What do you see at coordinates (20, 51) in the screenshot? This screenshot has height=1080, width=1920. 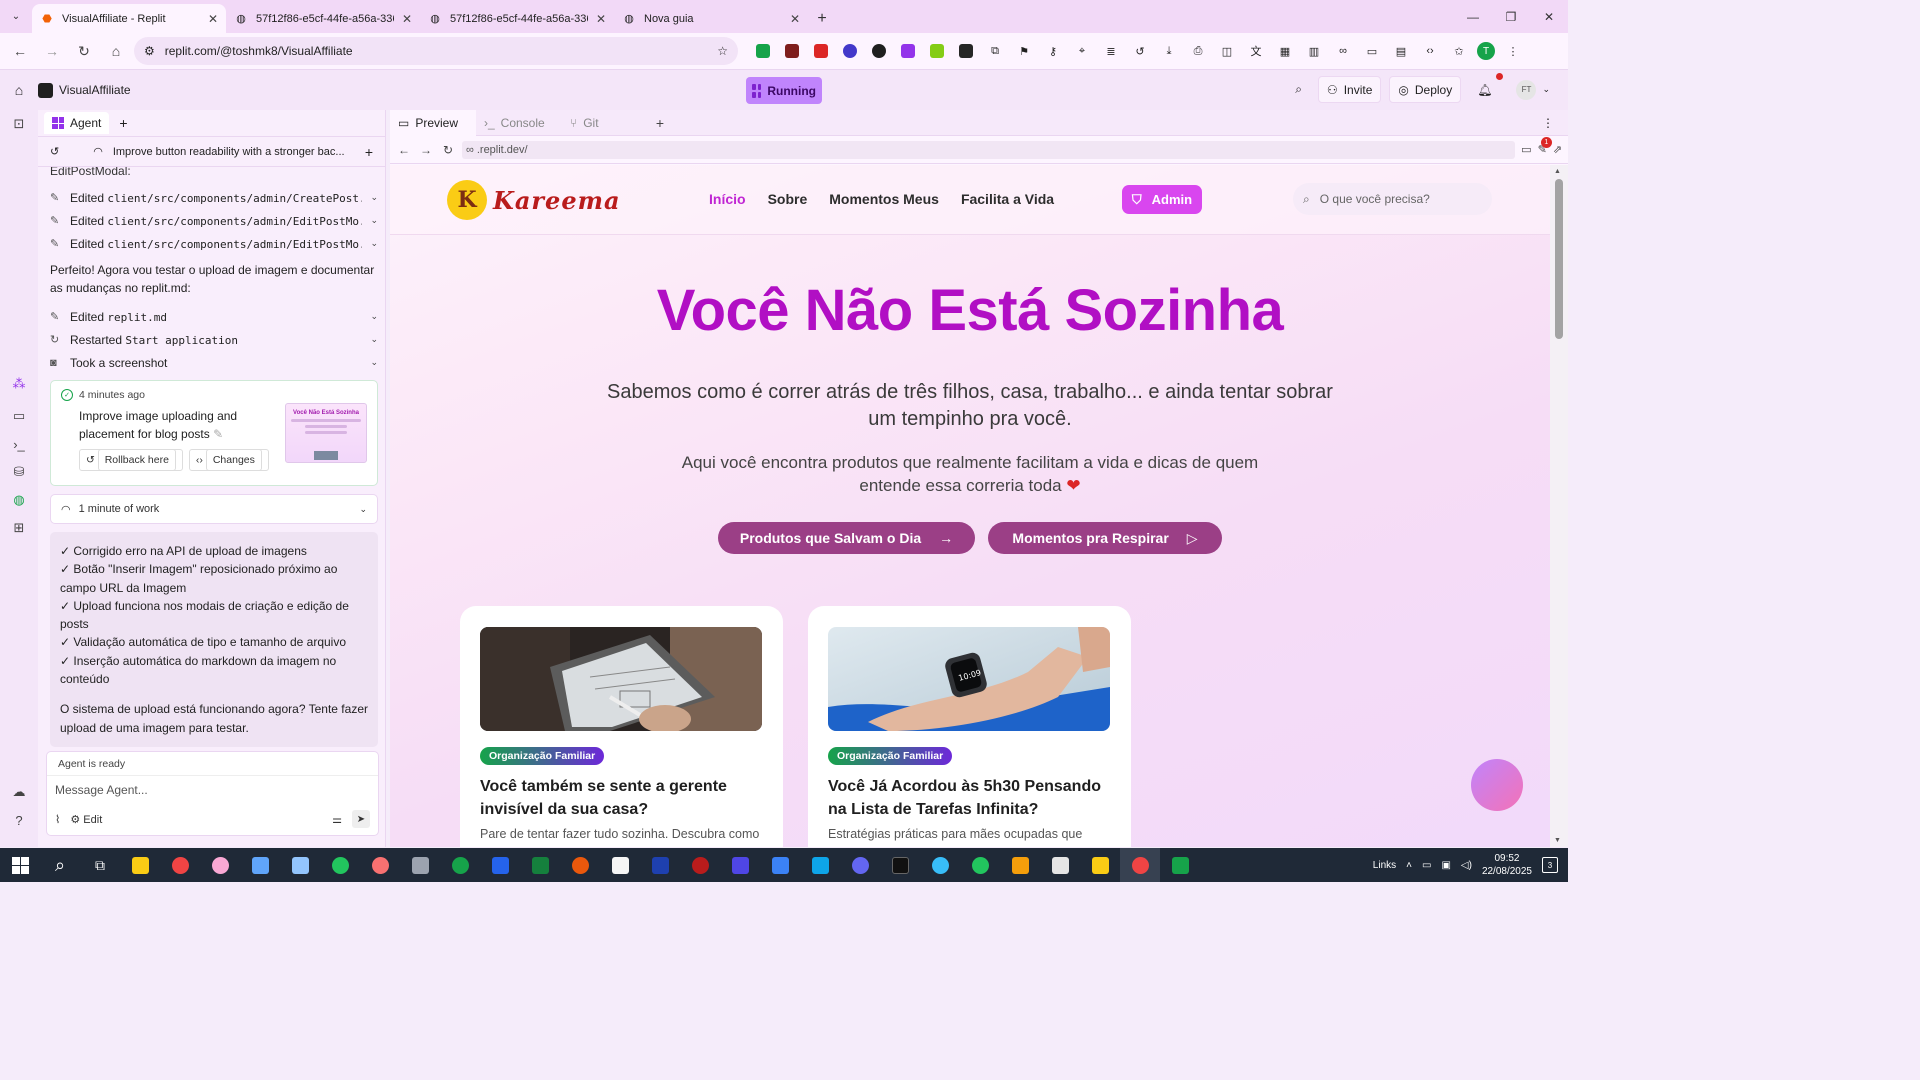 I see `back-icon: ←` at bounding box center [20, 51].